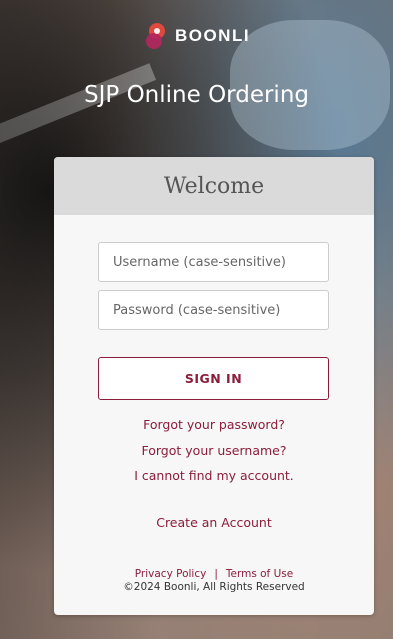 Image resolution: width=393 pixels, height=639 pixels. Describe the element at coordinates (214, 587) in the screenshot. I see `copyright-text: ©2024 Boonli, All Rights Reserved` at that location.